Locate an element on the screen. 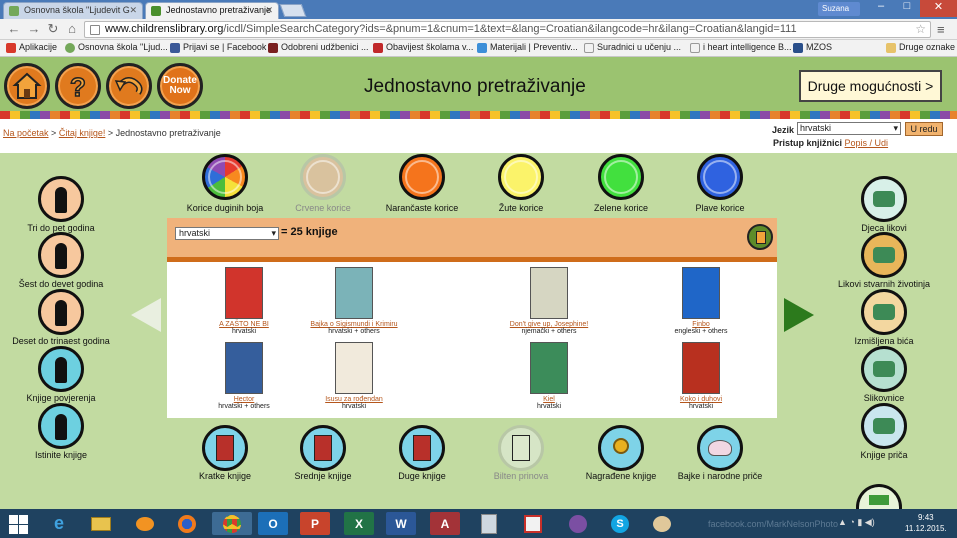 Image resolution: width=957 pixels, height=538 pixels. home-icon: ⌂ is located at coordinates (72, 29).